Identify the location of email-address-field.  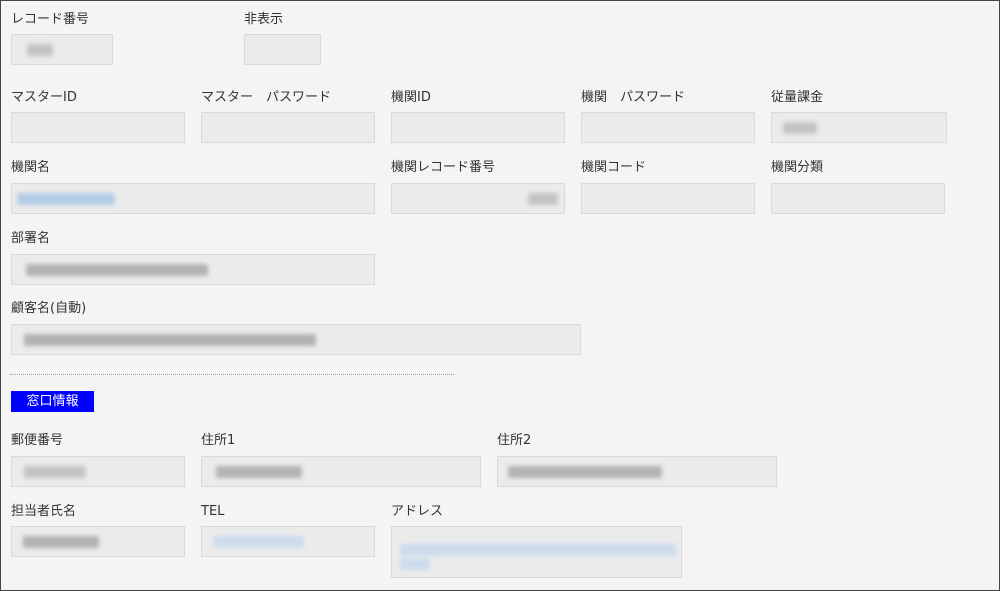
(536, 552).